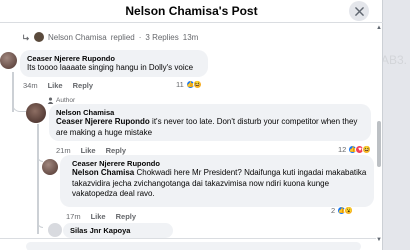  I want to click on close-button, so click(359, 11).